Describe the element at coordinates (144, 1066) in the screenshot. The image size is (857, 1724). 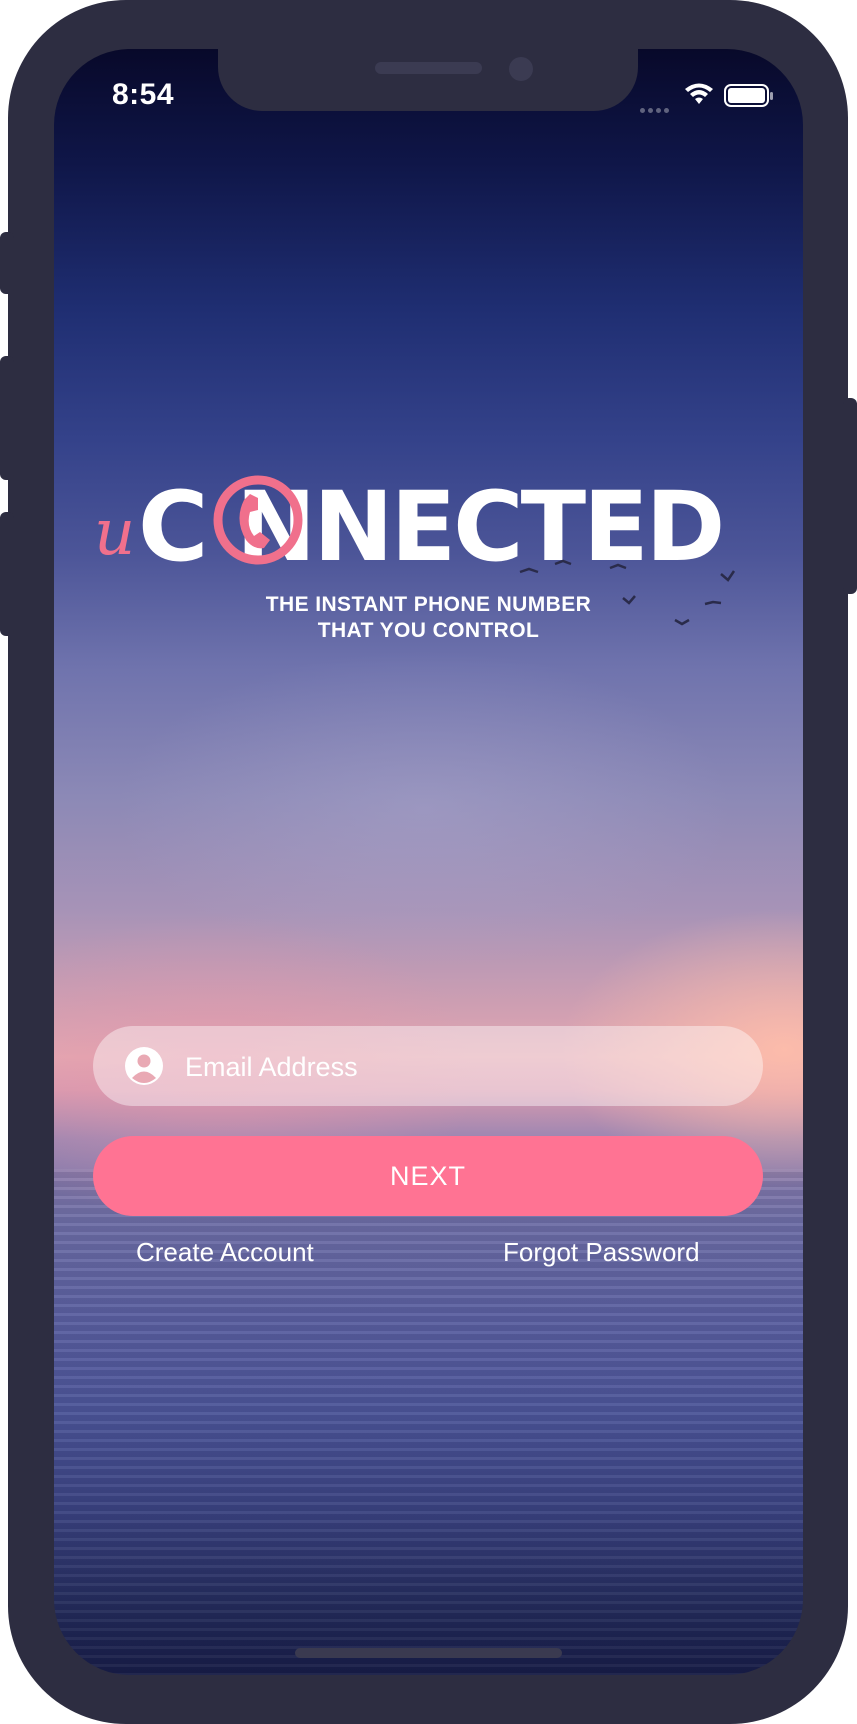
I see `user-circle-icon` at that location.